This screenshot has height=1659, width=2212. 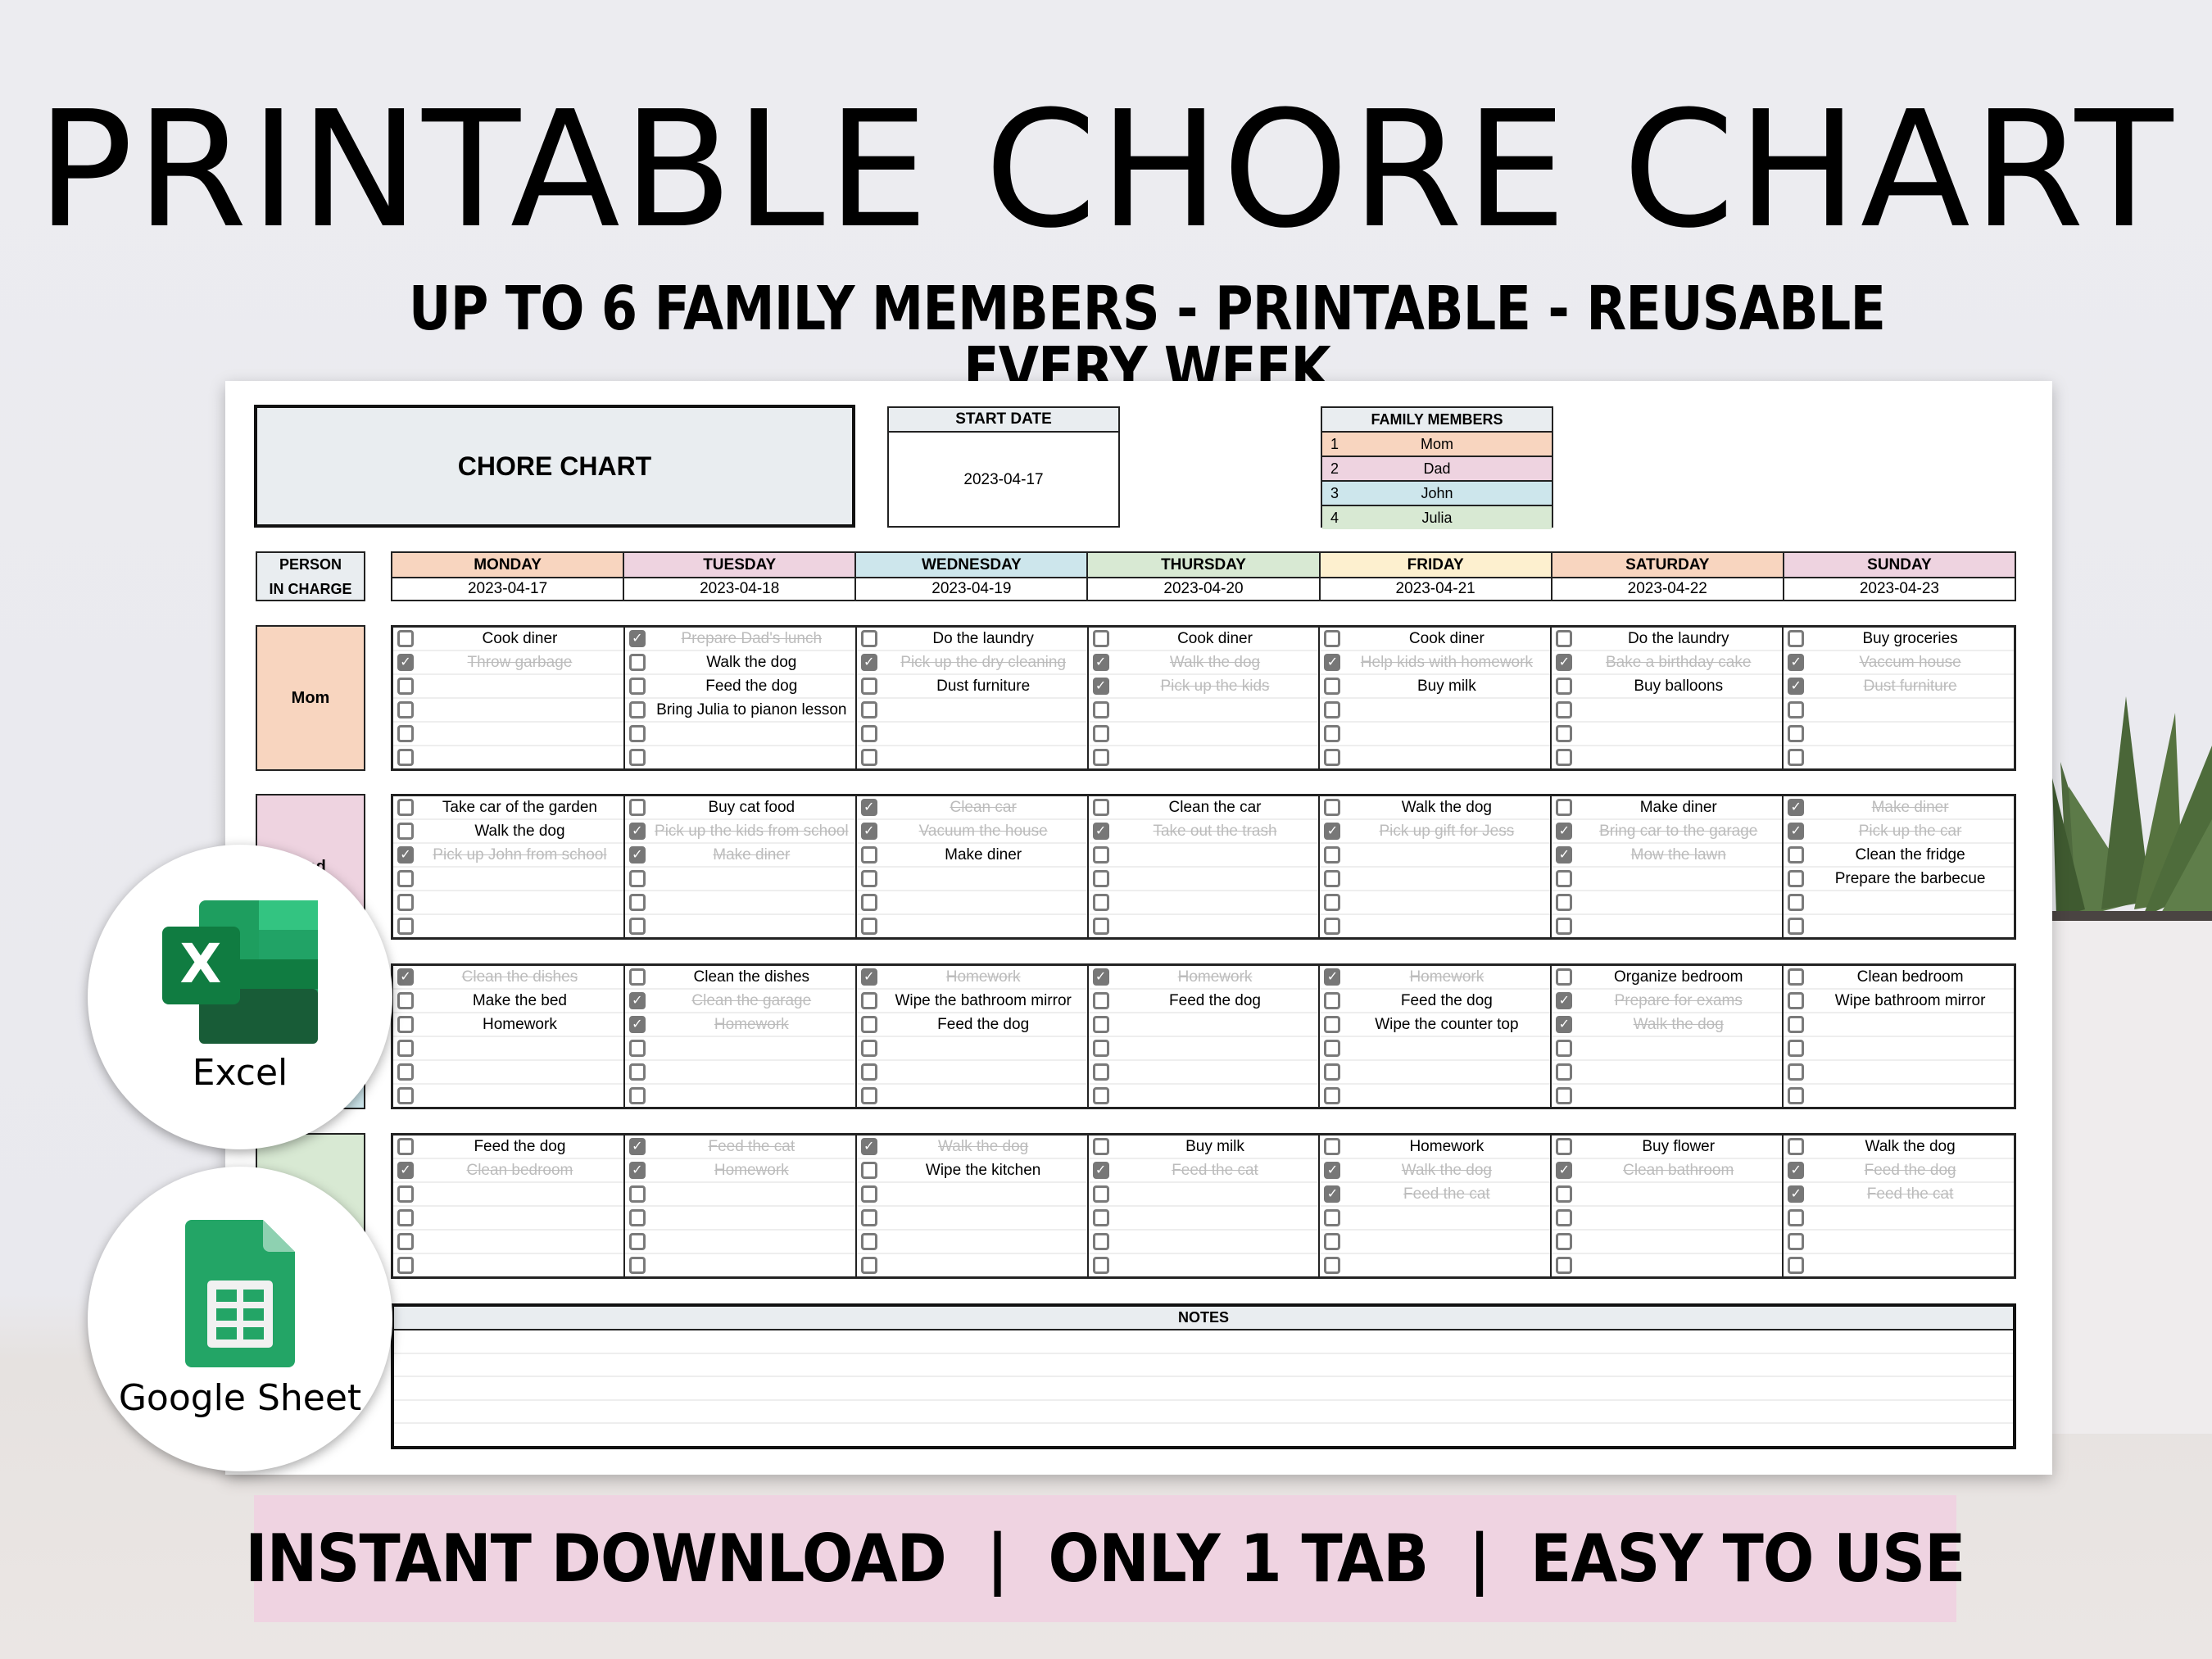 I want to click on task-text: Prepare the barbecue, so click(x=1910, y=879).